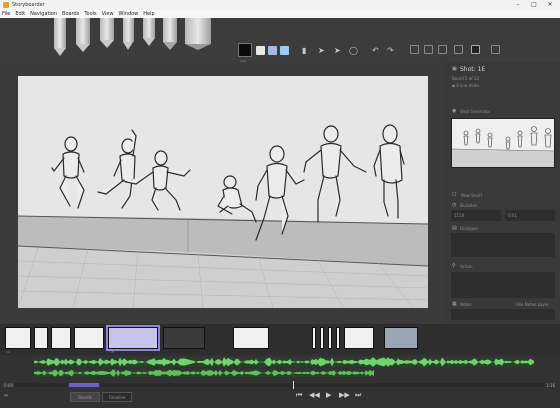  What do you see at coordinates (476, 215) in the screenshot?
I see `duration-ms-field: 1150` at bounding box center [476, 215].